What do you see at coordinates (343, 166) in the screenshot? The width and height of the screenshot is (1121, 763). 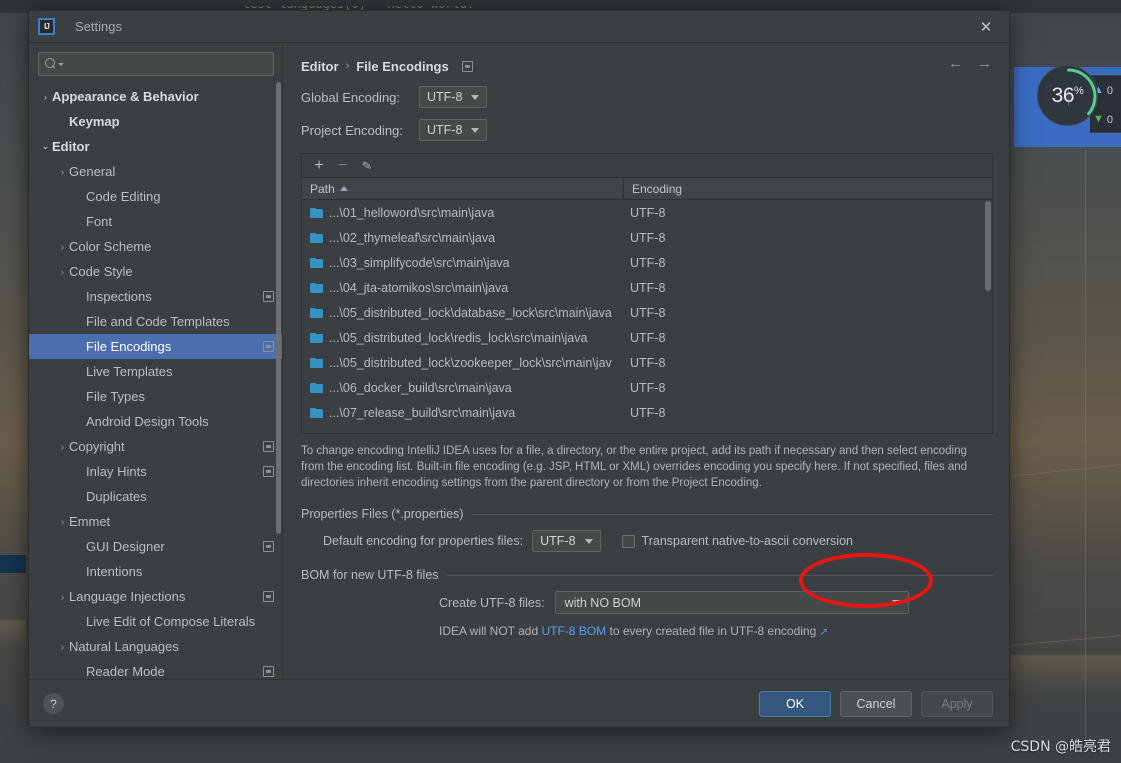 I see `minus-icon: −` at bounding box center [343, 166].